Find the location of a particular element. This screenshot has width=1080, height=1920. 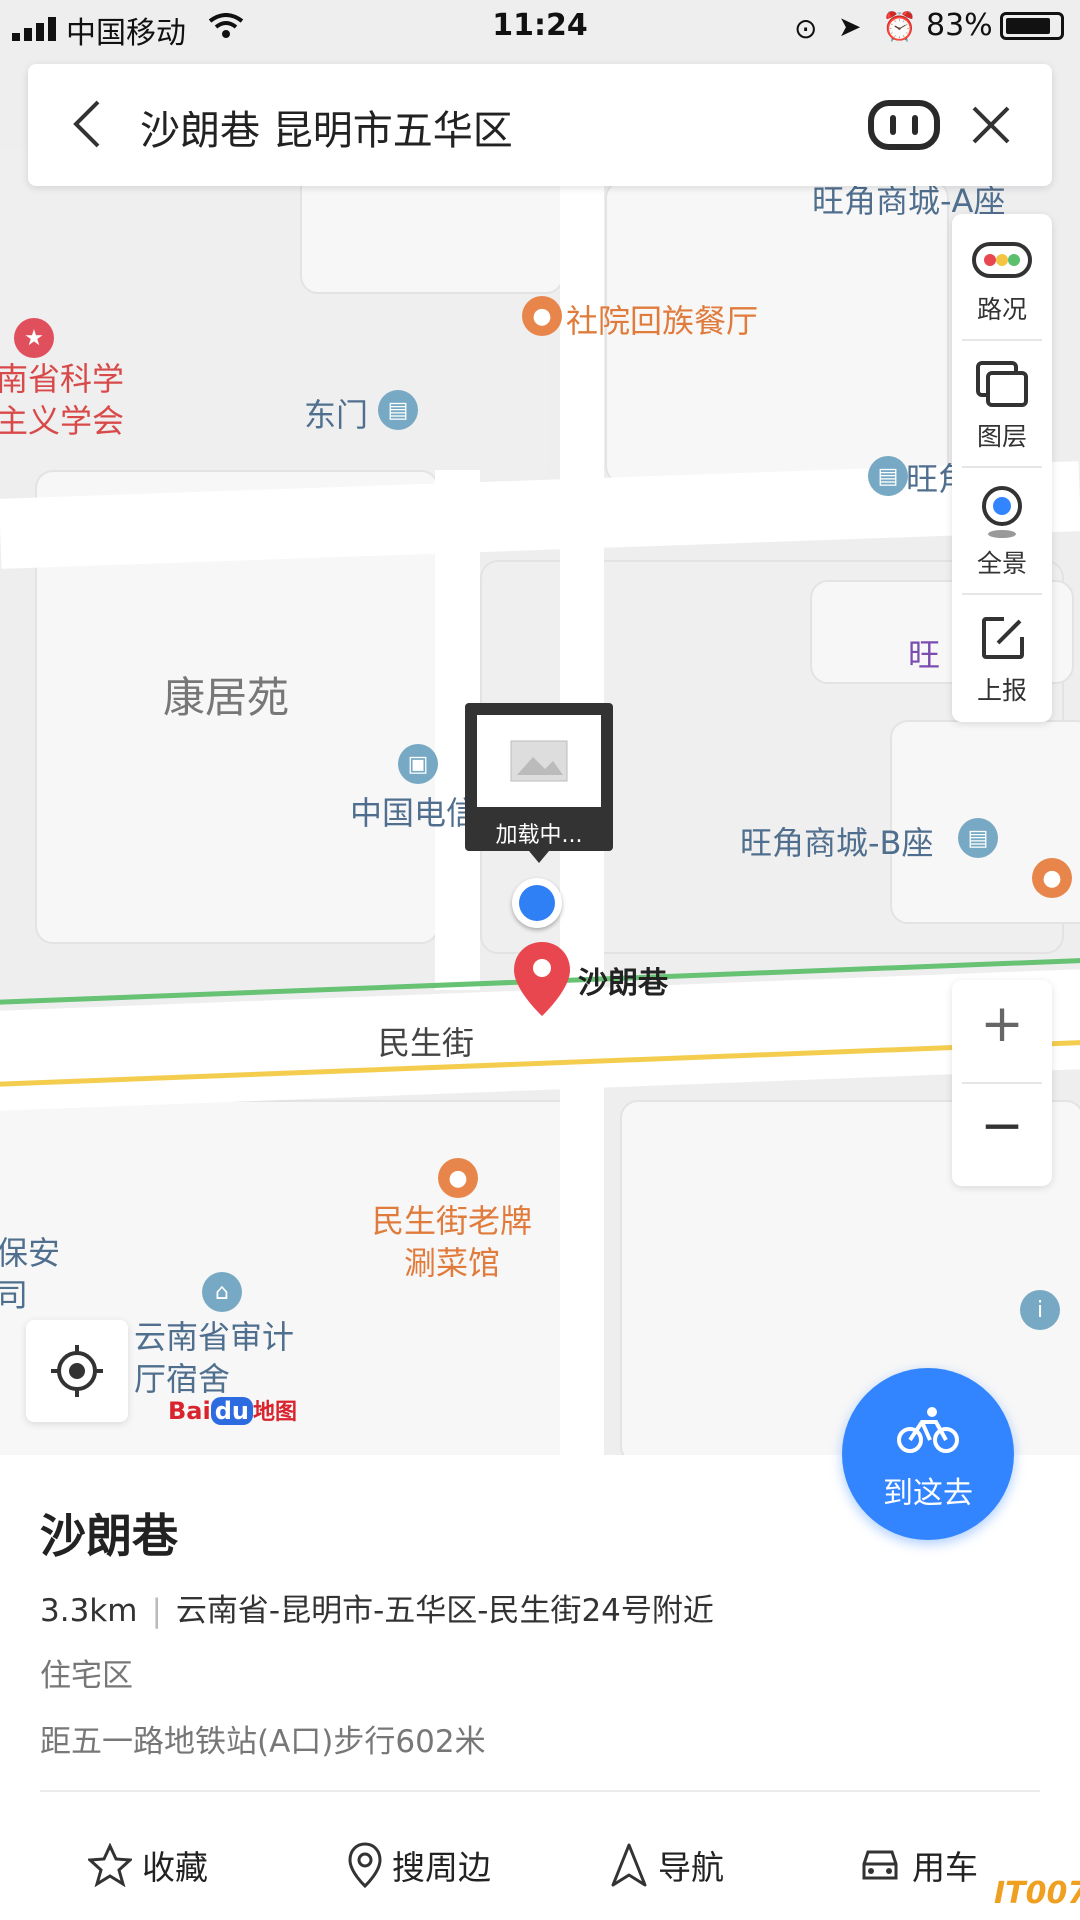

tool-report: 上报 is located at coordinates (1002, 658).